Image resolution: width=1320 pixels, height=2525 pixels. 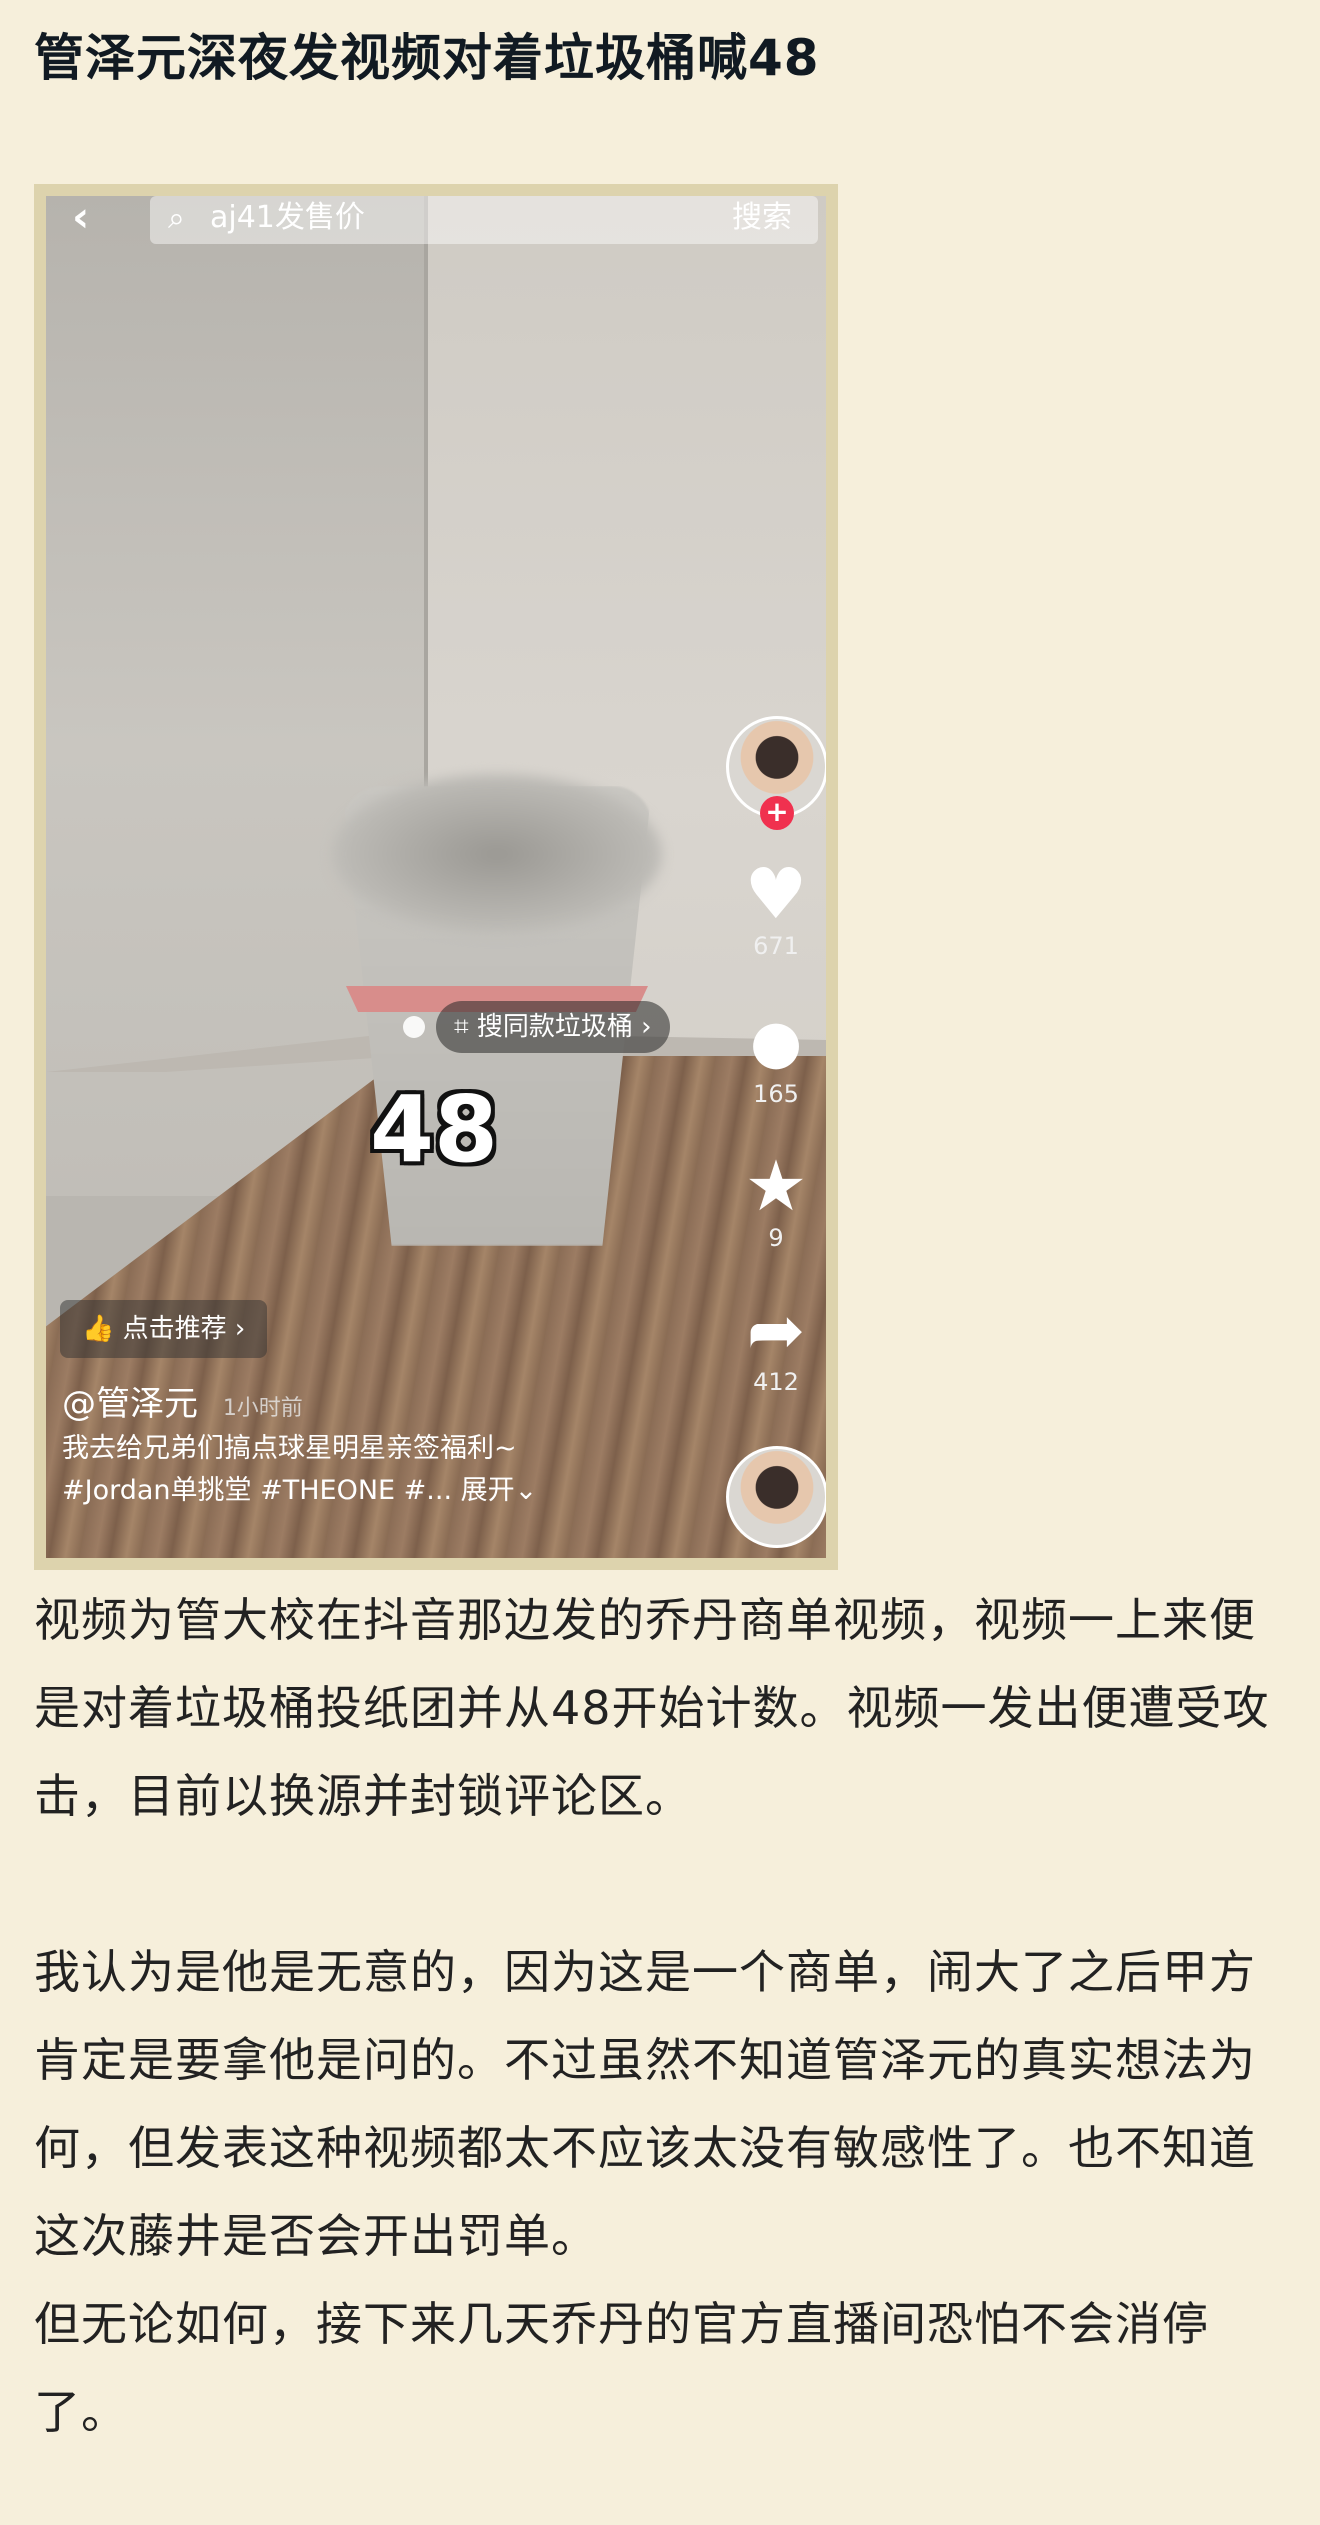 What do you see at coordinates (465, 1027) in the screenshot?
I see `scan-icon: ⌗` at bounding box center [465, 1027].